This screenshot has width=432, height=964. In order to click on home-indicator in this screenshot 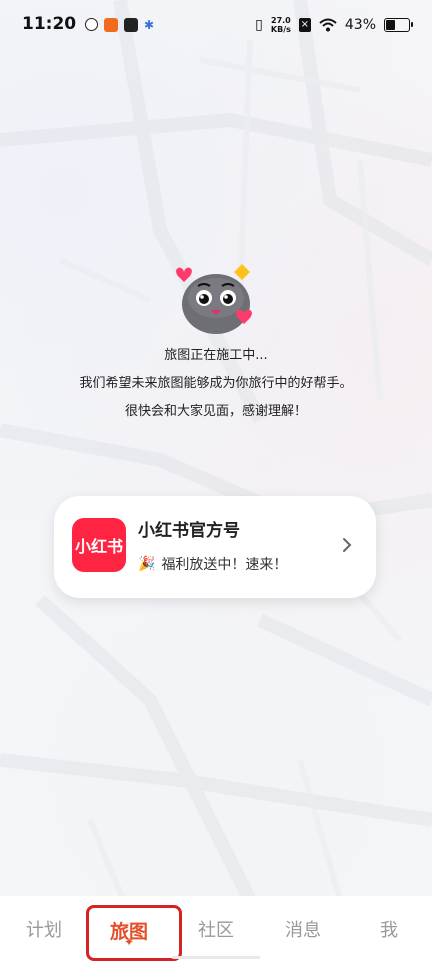, I will do `click(216, 957)`.